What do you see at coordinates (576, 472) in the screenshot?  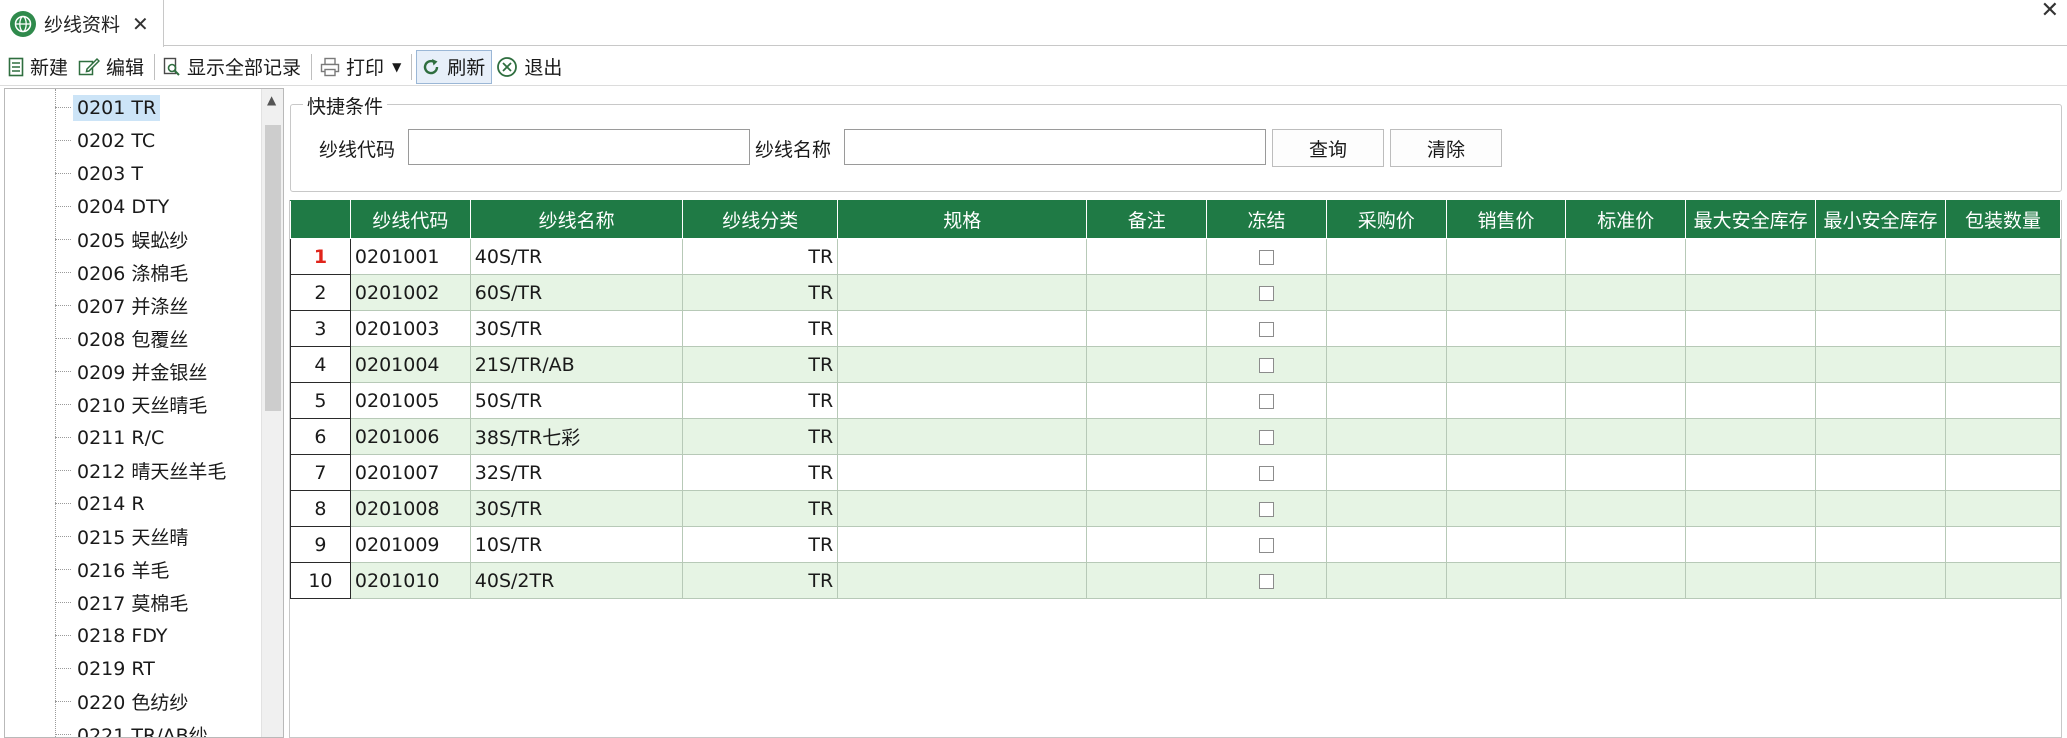 I see `yarn-name-cell: 32S/TR` at bounding box center [576, 472].